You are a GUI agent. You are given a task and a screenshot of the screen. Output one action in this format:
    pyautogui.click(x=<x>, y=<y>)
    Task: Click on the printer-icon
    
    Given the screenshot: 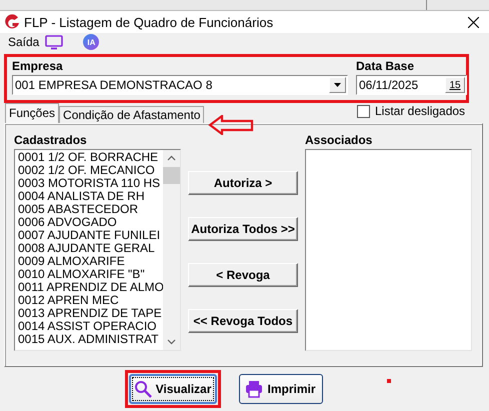 What is the action you would take?
    pyautogui.click(x=254, y=389)
    